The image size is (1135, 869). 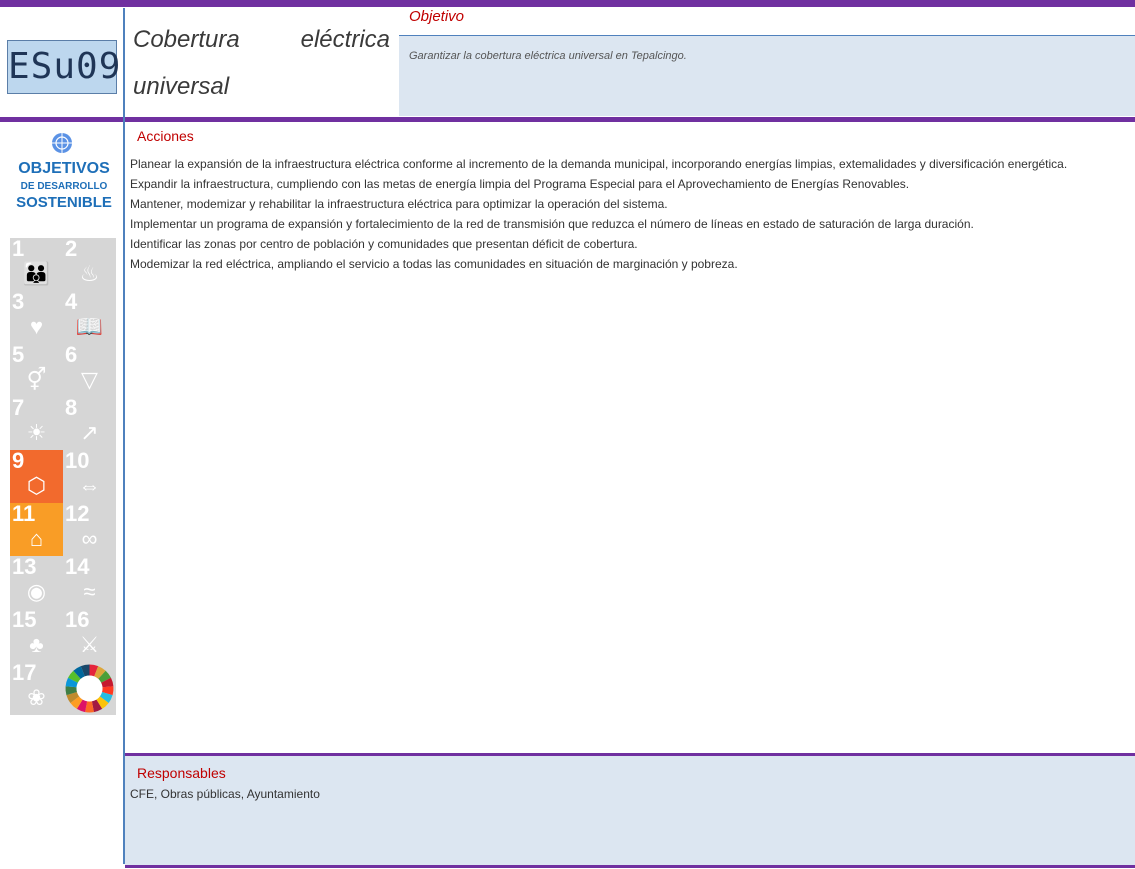 What do you see at coordinates (64, 168) in the screenshot?
I see `sdg-logo-line-1: OBJETIVOS` at bounding box center [64, 168].